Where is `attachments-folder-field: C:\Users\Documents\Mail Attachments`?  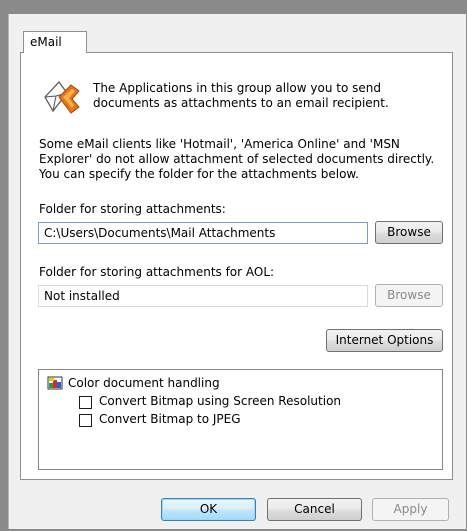
attachments-folder-field: C:\Users\Documents\Mail Attachments is located at coordinates (203, 233).